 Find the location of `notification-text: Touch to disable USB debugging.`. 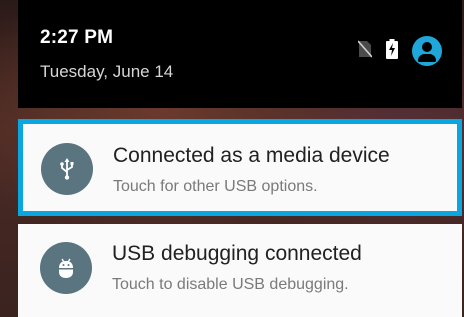

notification-text: Touch to disable USB debugging. is located at coordinates (230, 284).